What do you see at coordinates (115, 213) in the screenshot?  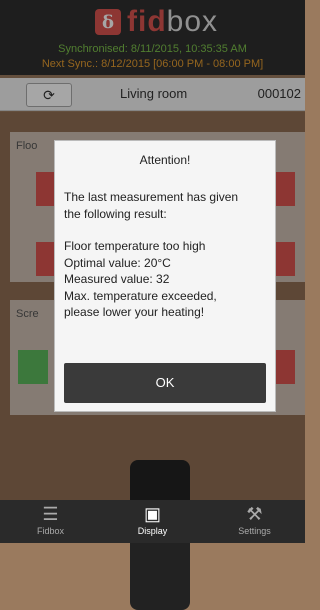 I see `dialog-line: the following result:` at bounding box center [115, 213].